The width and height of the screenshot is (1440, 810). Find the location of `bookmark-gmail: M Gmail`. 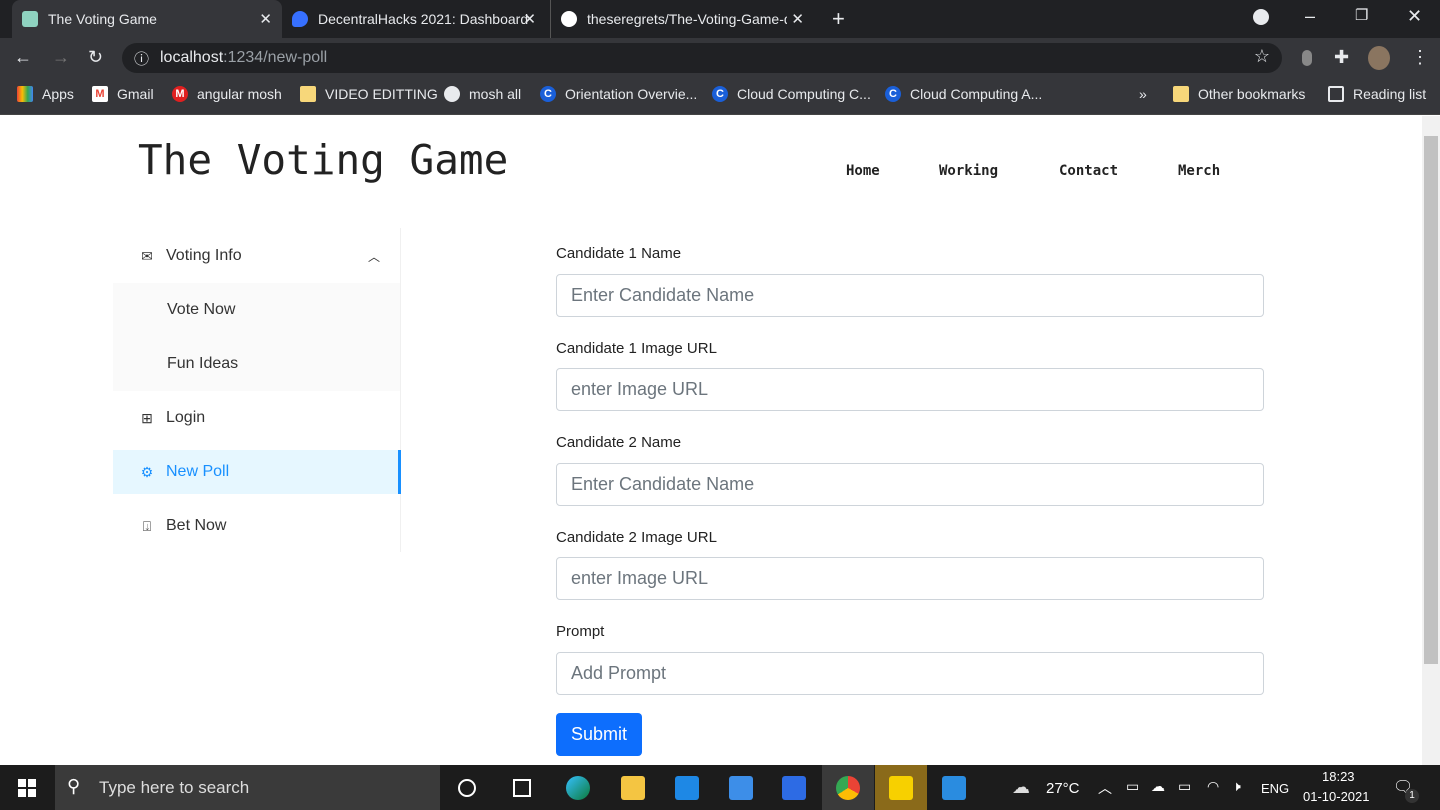

bookmark-gmail: M Gmail is located at coordinates (123, 94).